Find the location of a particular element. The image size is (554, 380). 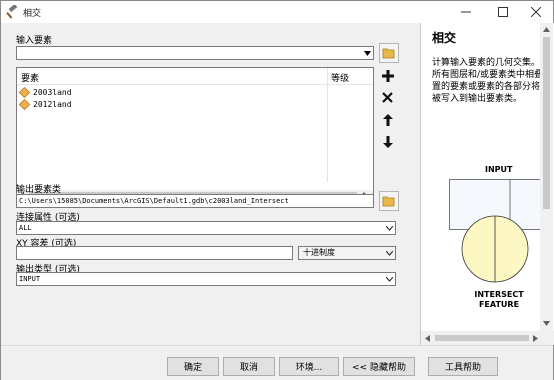

scroll-up-icon is located at coordinates (546, 29).